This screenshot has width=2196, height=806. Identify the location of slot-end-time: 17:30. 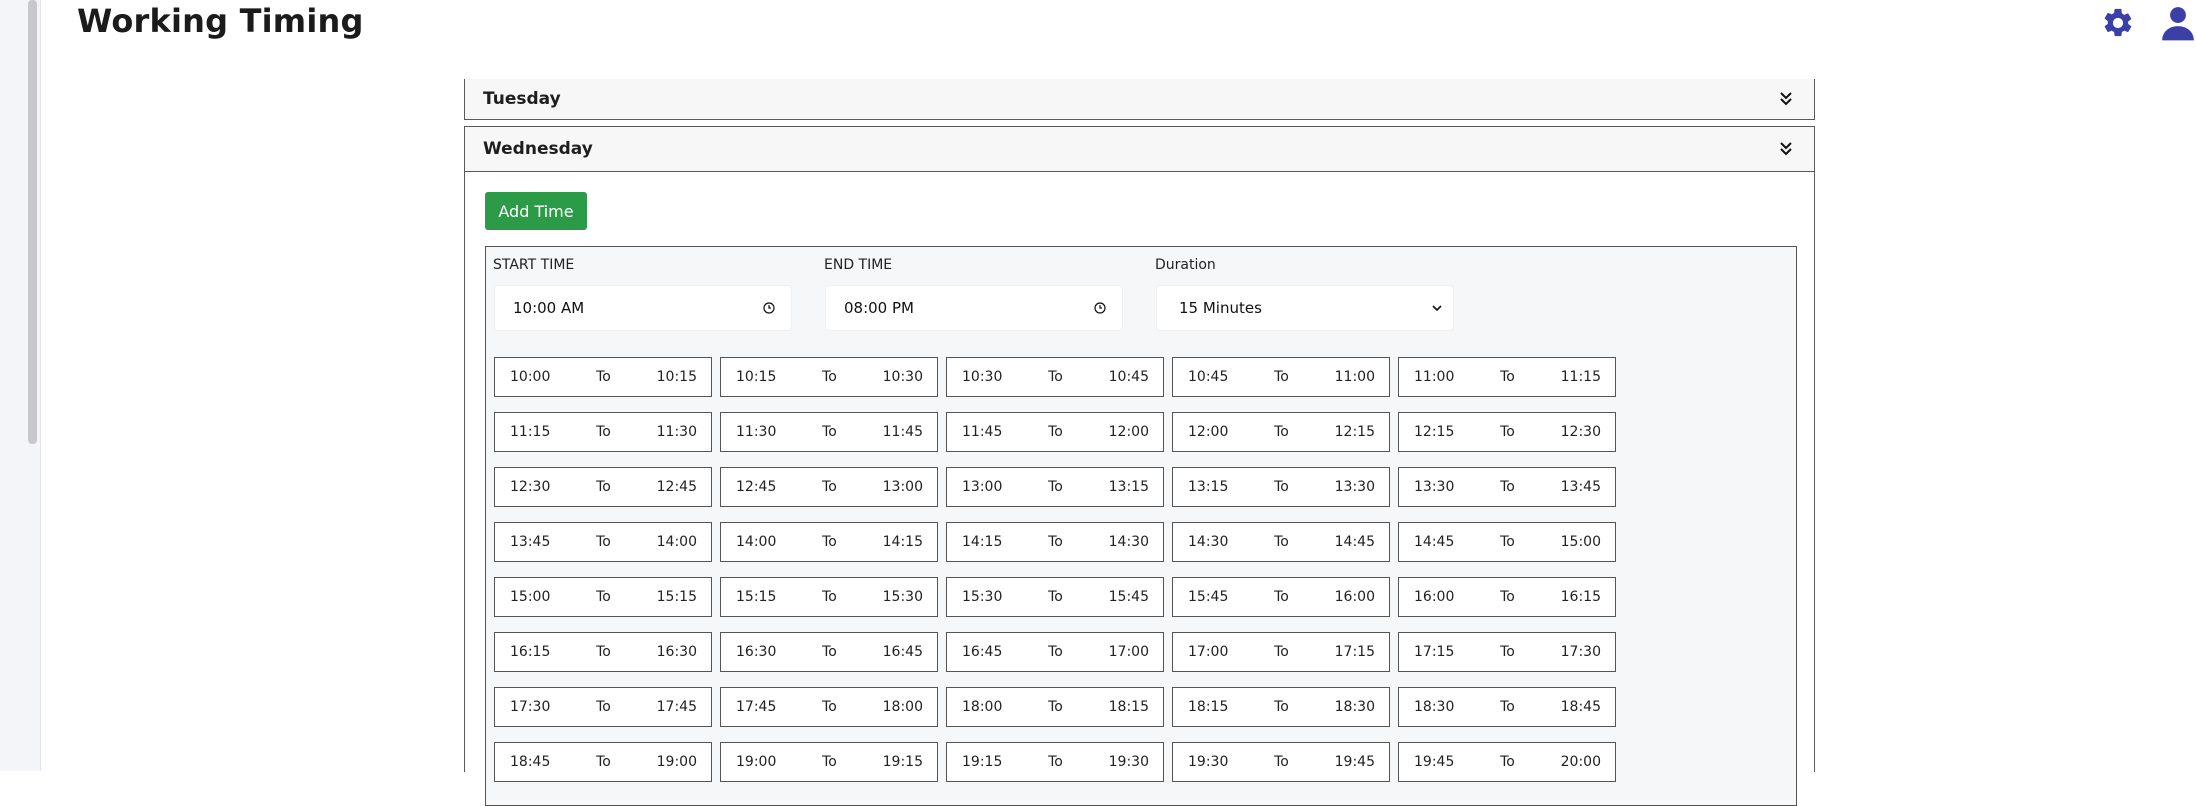
(1580, 652).